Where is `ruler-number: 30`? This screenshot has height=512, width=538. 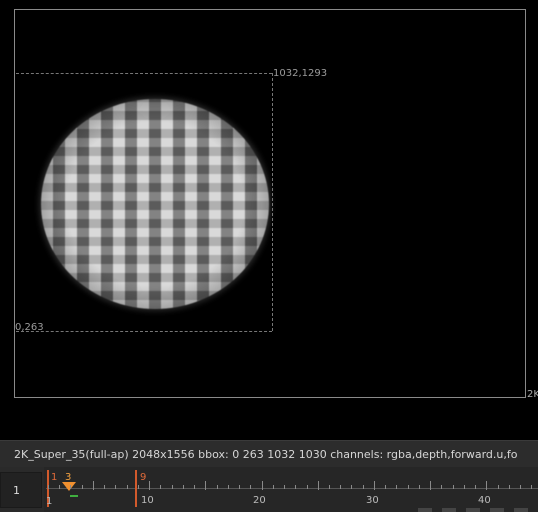
ruler-number: 30 is located at coordinates (372, 500).